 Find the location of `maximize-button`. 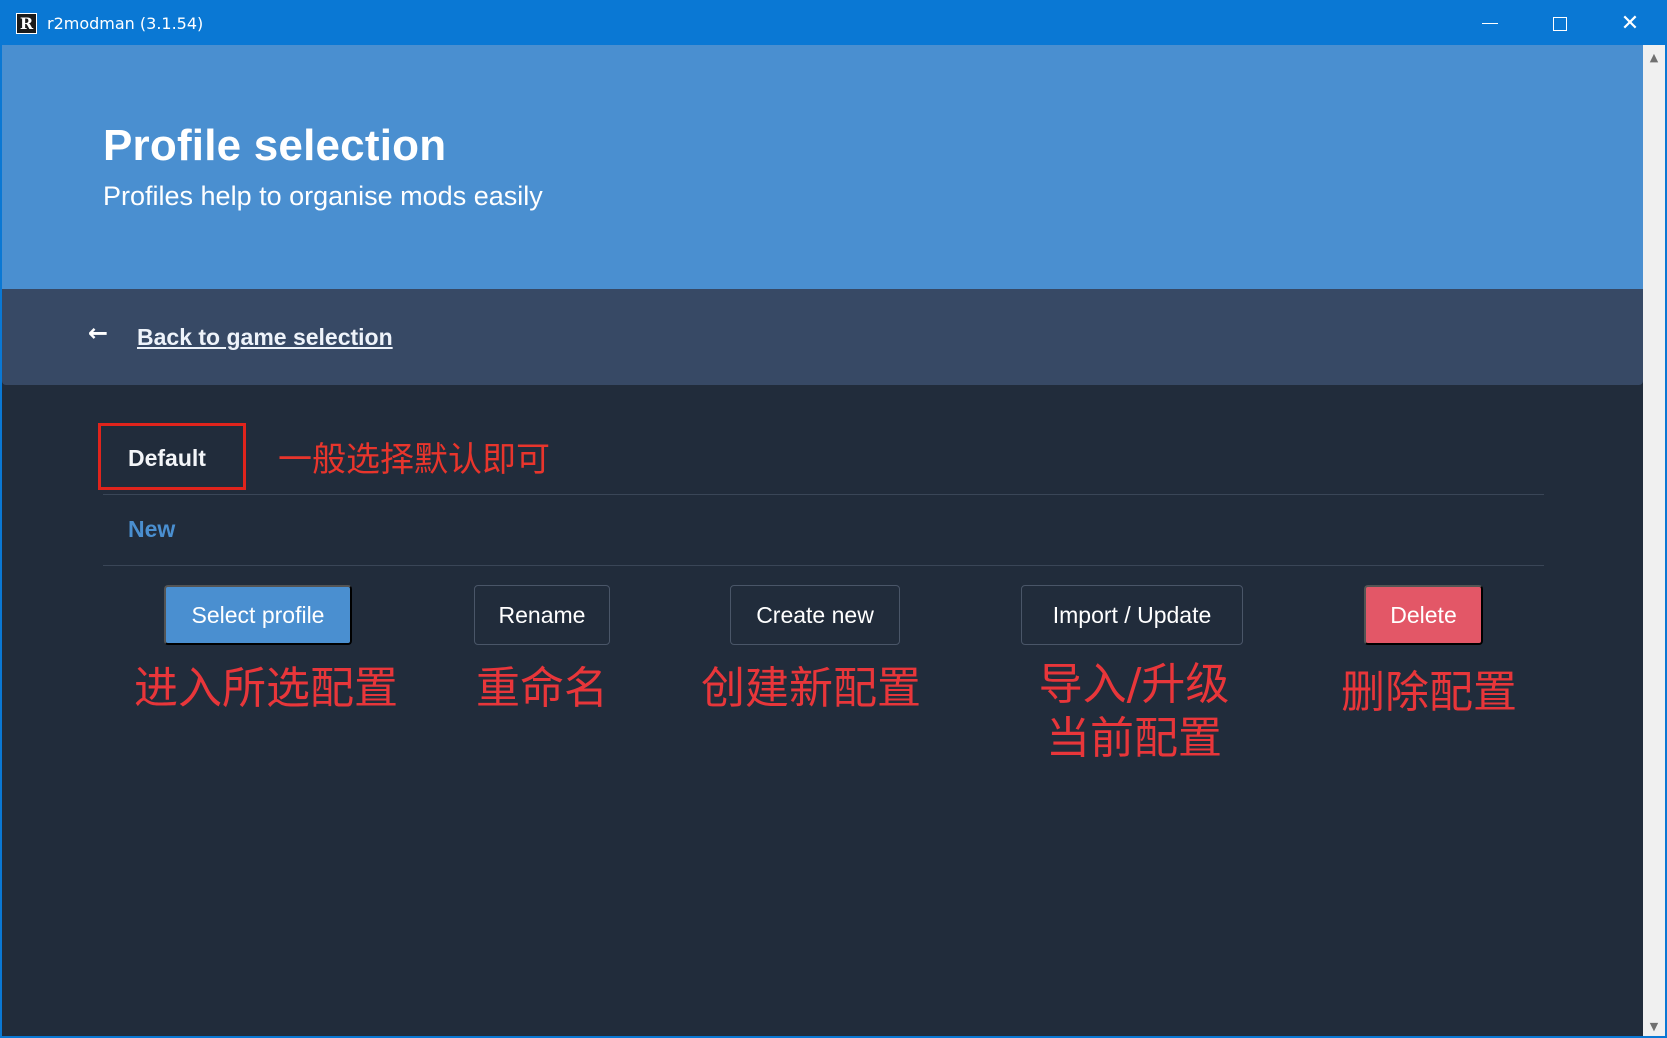

maximize-button is located at coordinates (1560, 23).